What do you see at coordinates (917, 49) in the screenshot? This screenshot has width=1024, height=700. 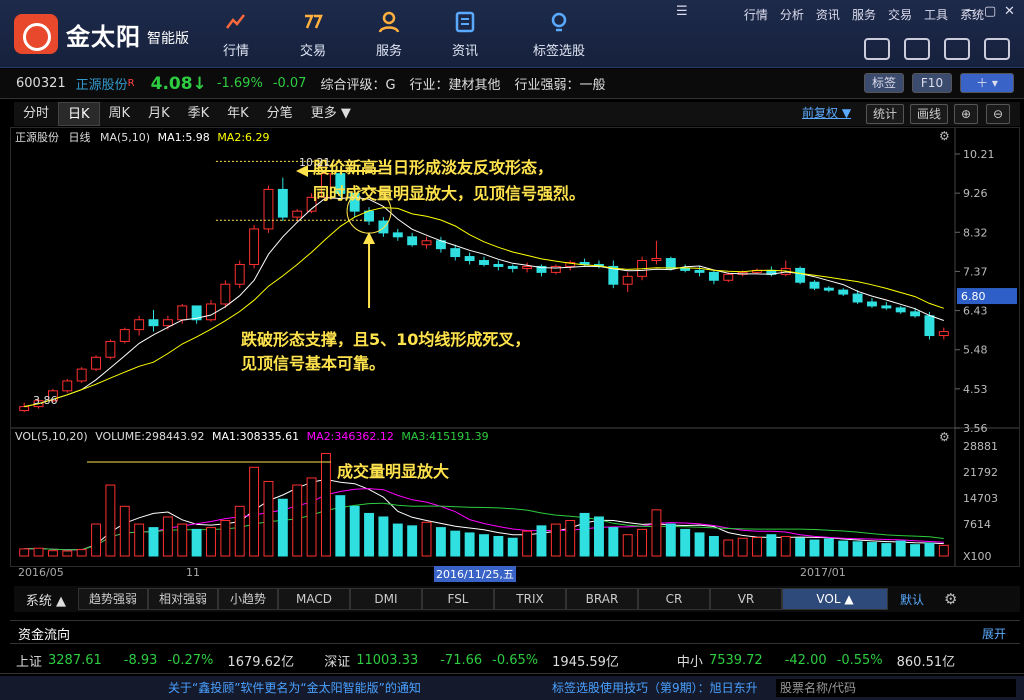 I see `trophy-icon` at bounding box center [917, 49].